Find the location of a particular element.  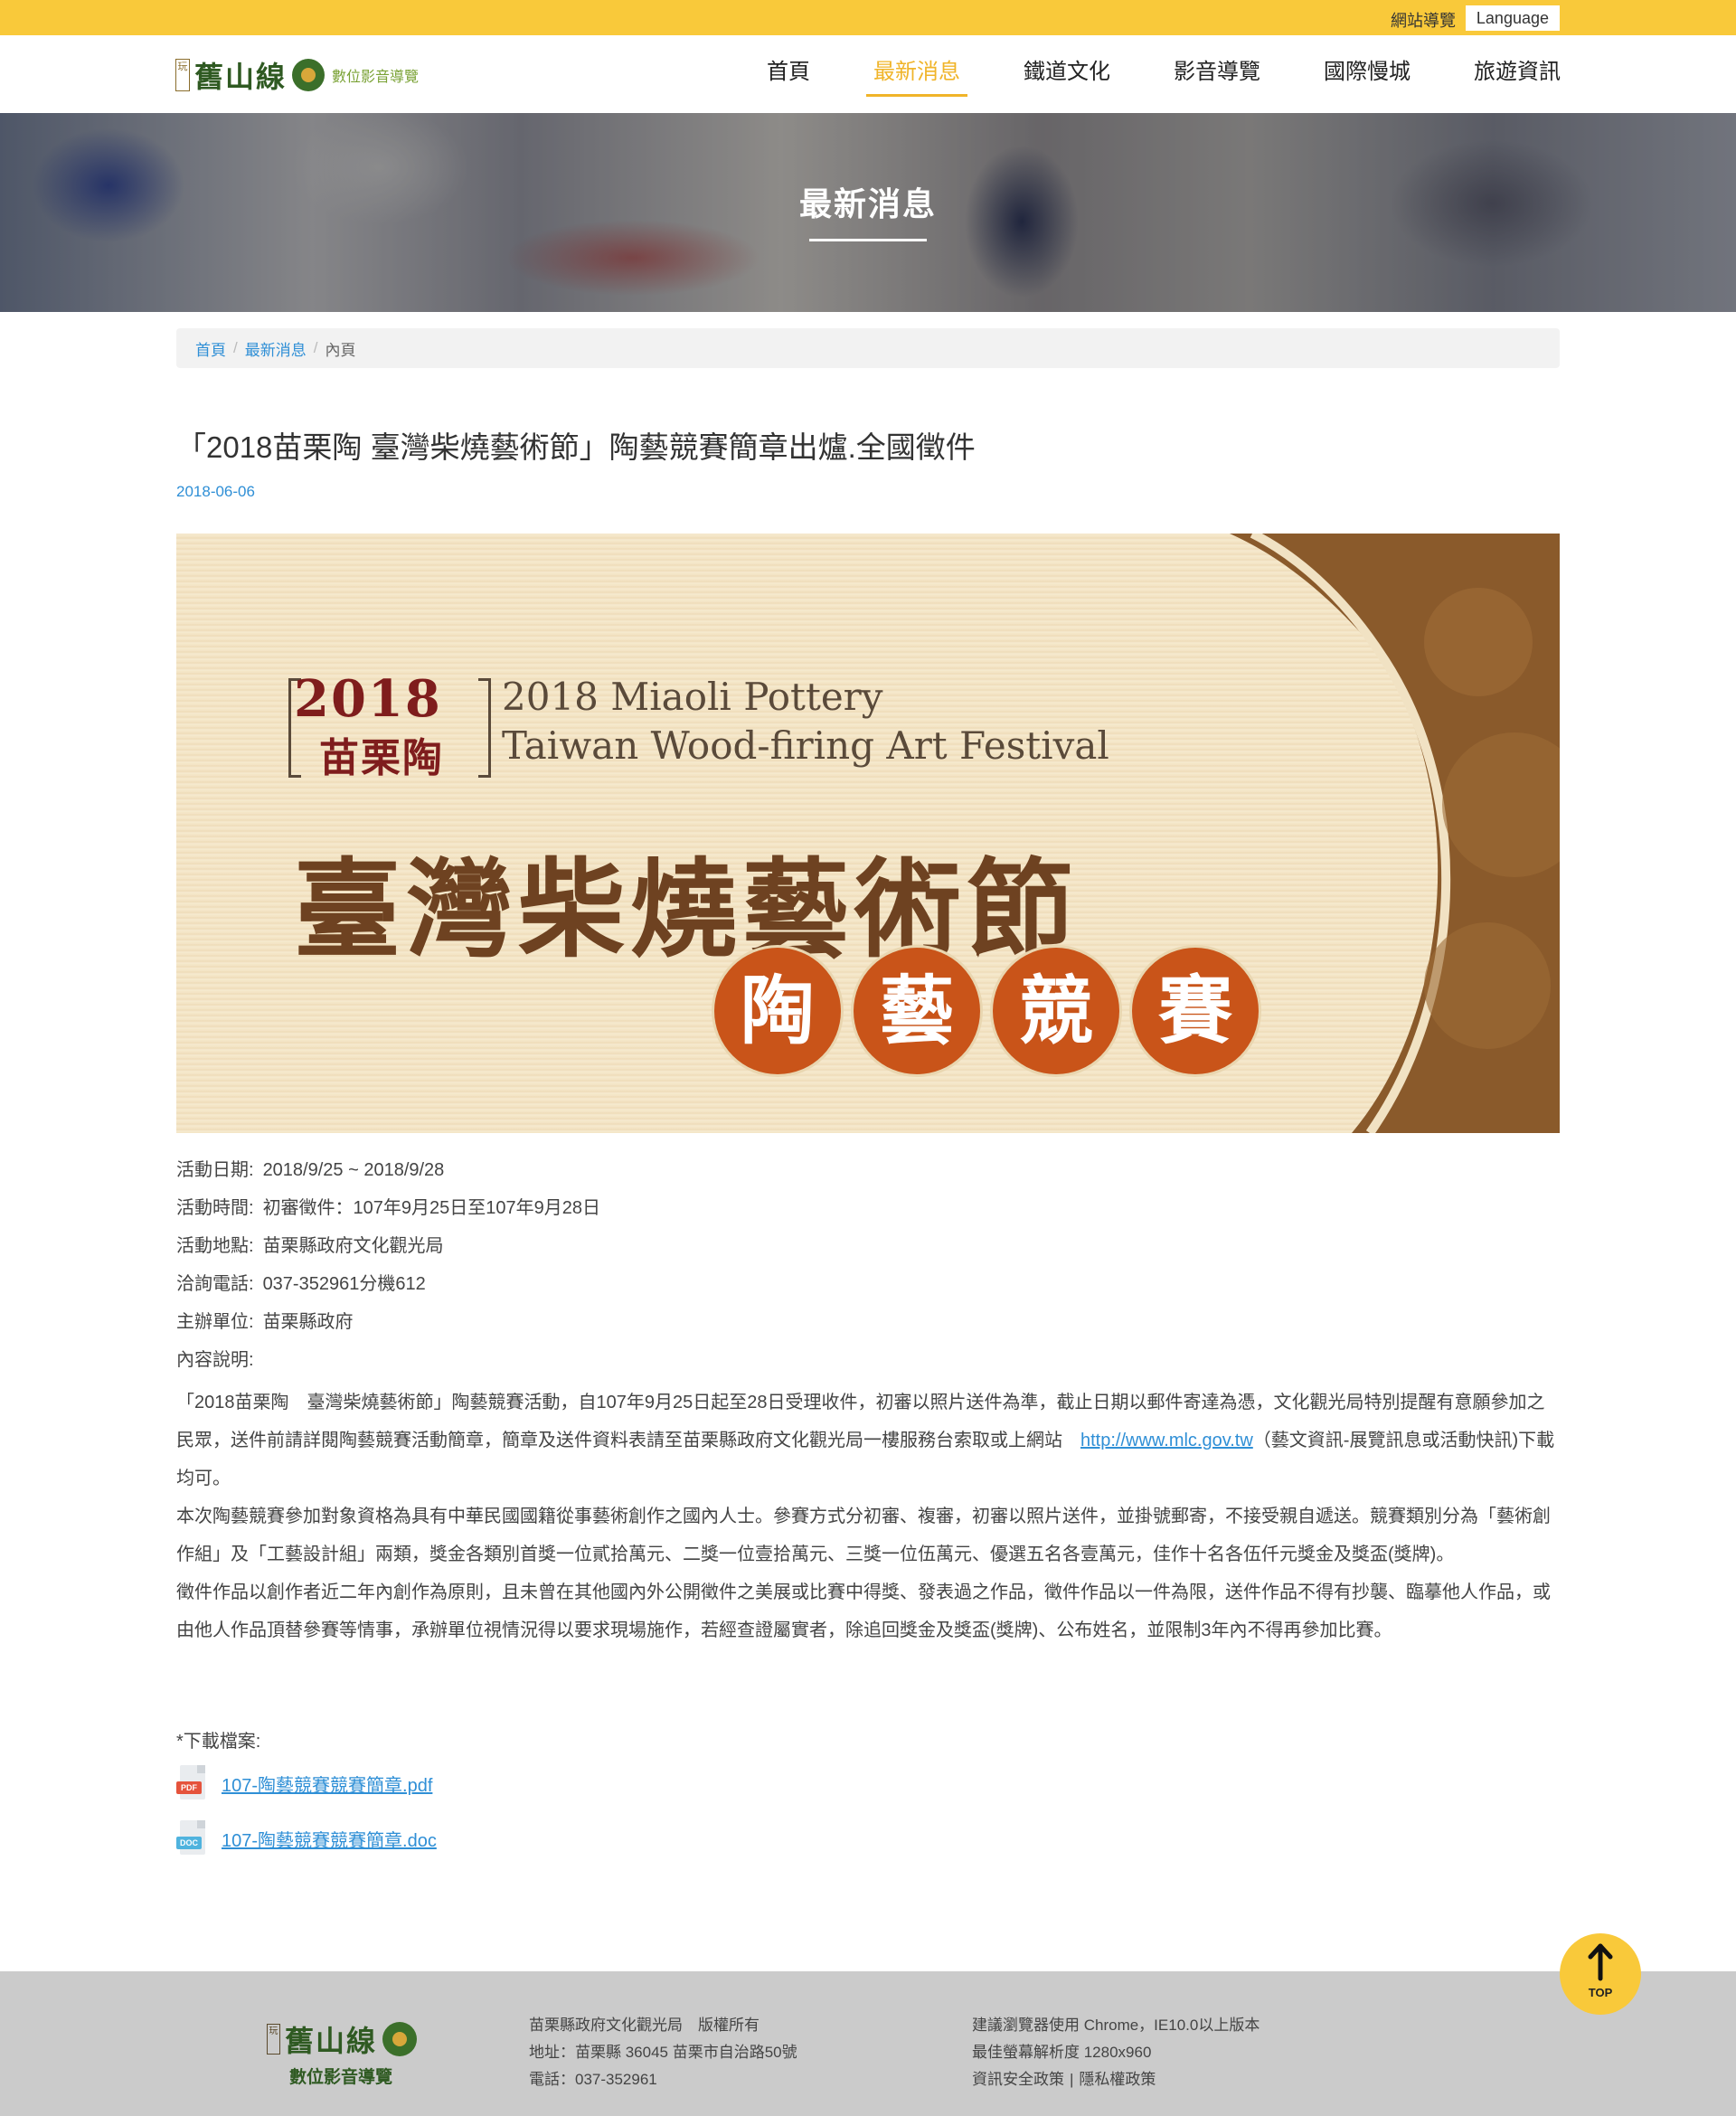

hero-year: 2018 is located at coordinates (368, 699).